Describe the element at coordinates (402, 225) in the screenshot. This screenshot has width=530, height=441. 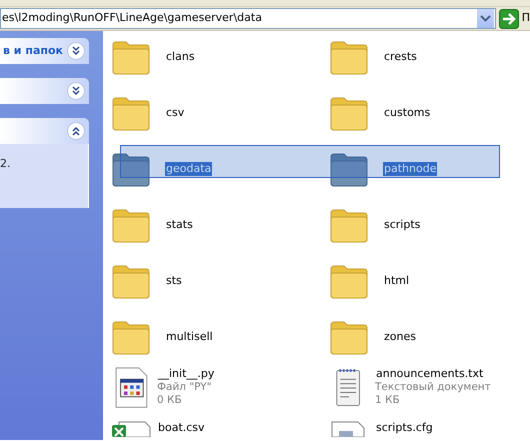
I see `file-name: scripts` at that location.